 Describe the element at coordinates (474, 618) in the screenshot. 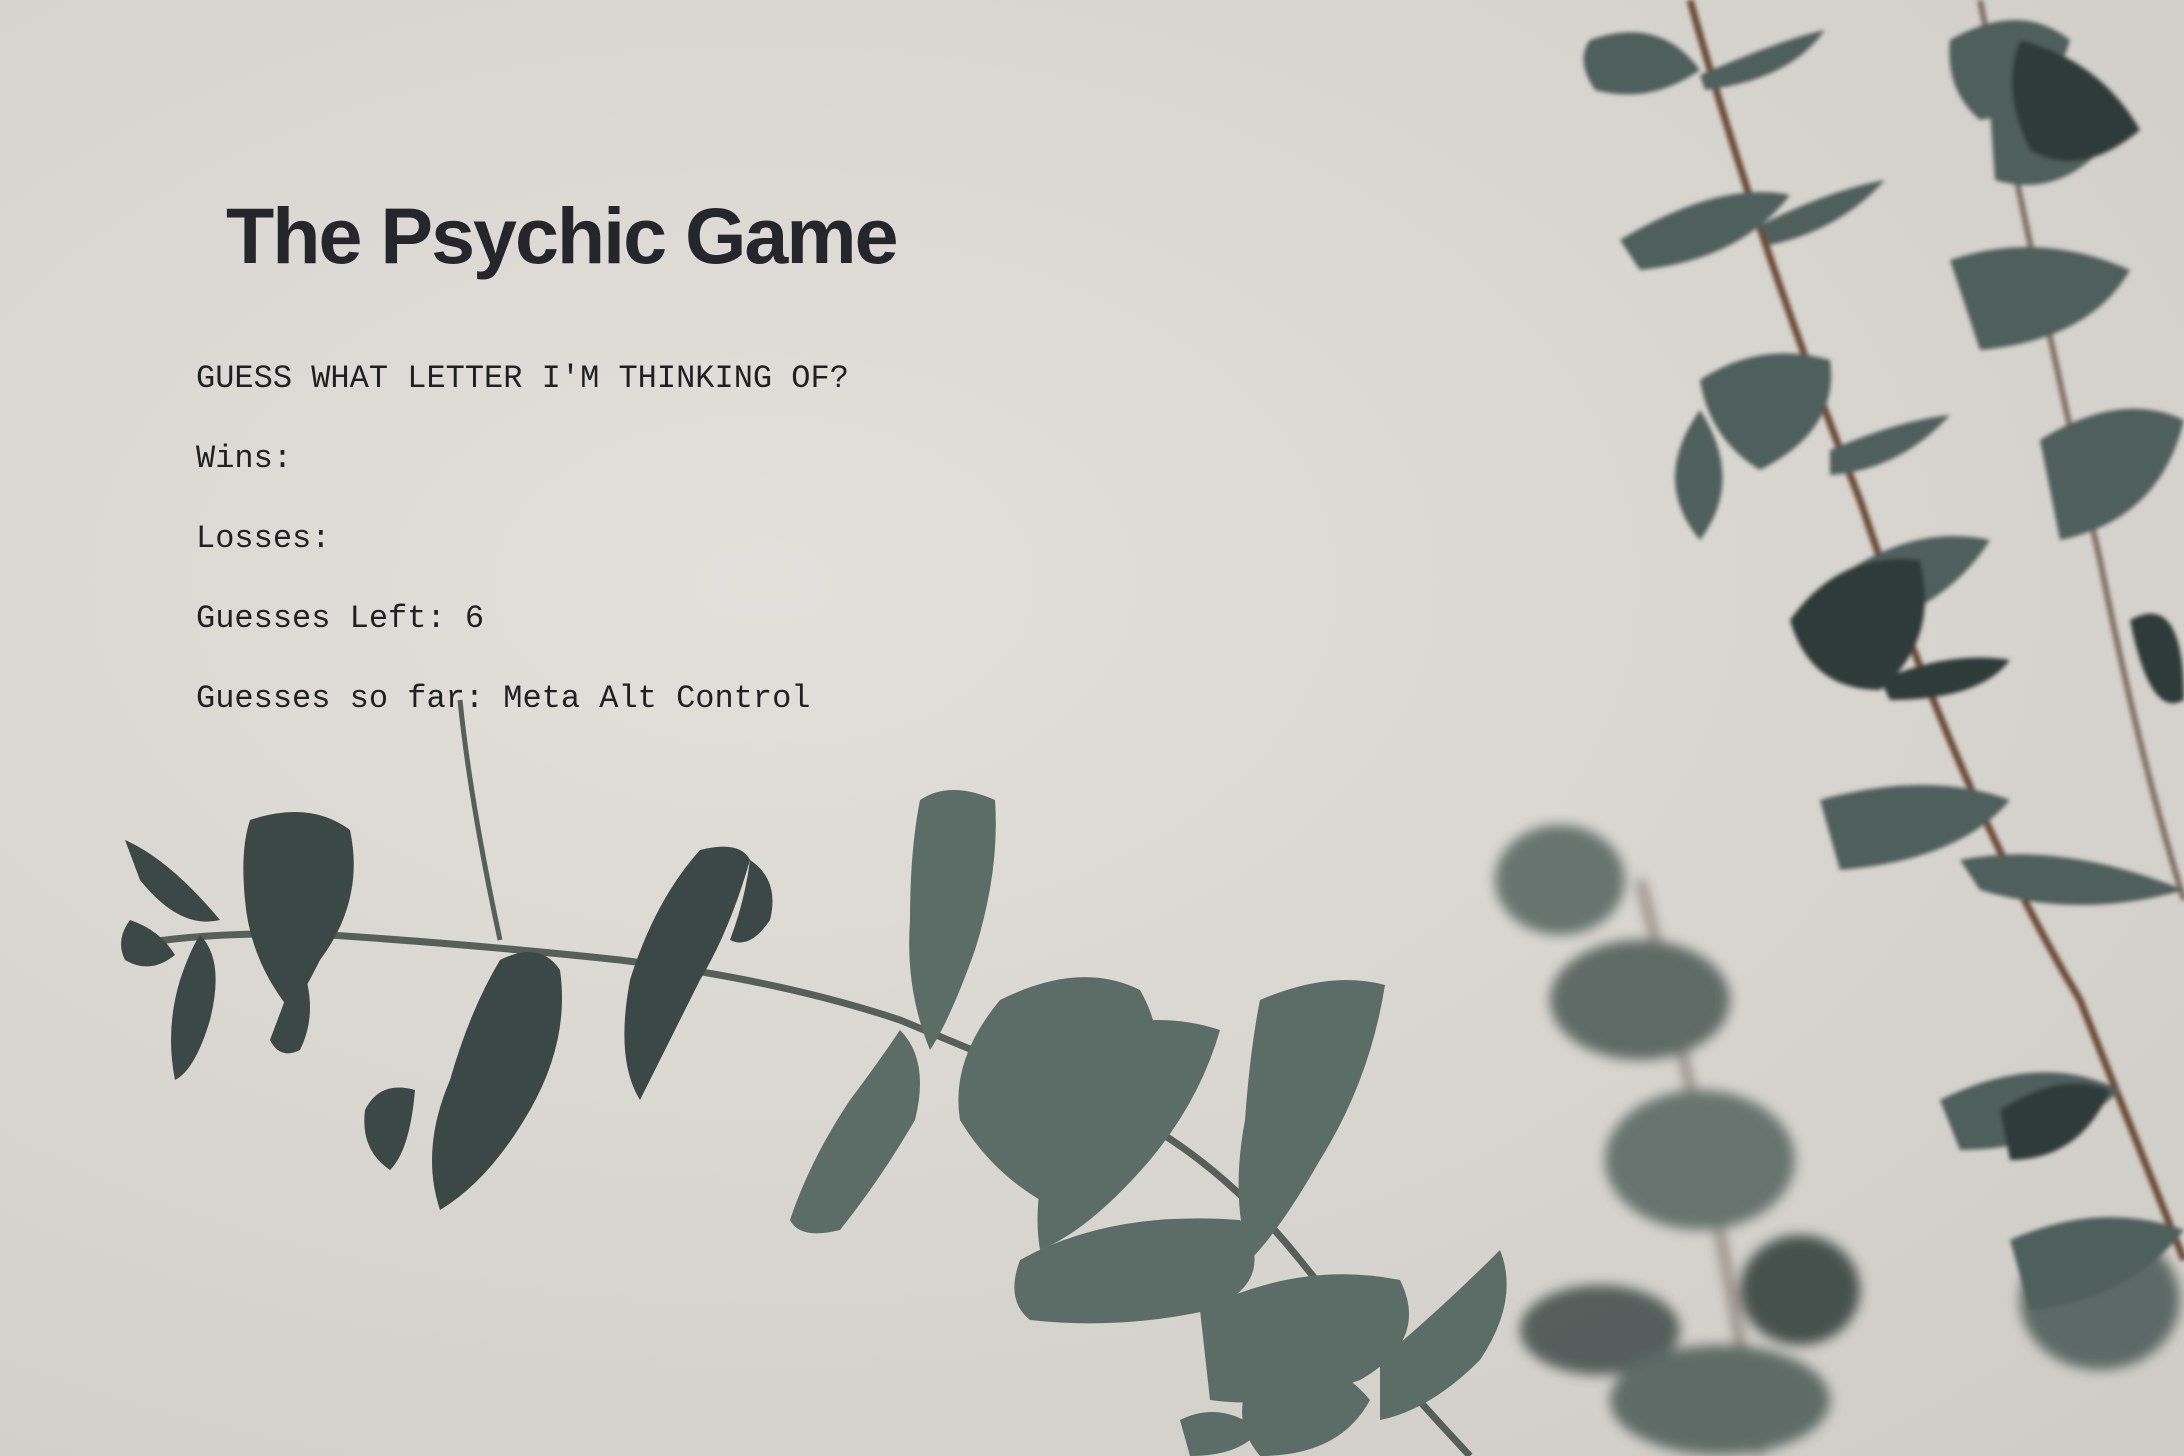

I see `guesses-left-value: 6` at that location.